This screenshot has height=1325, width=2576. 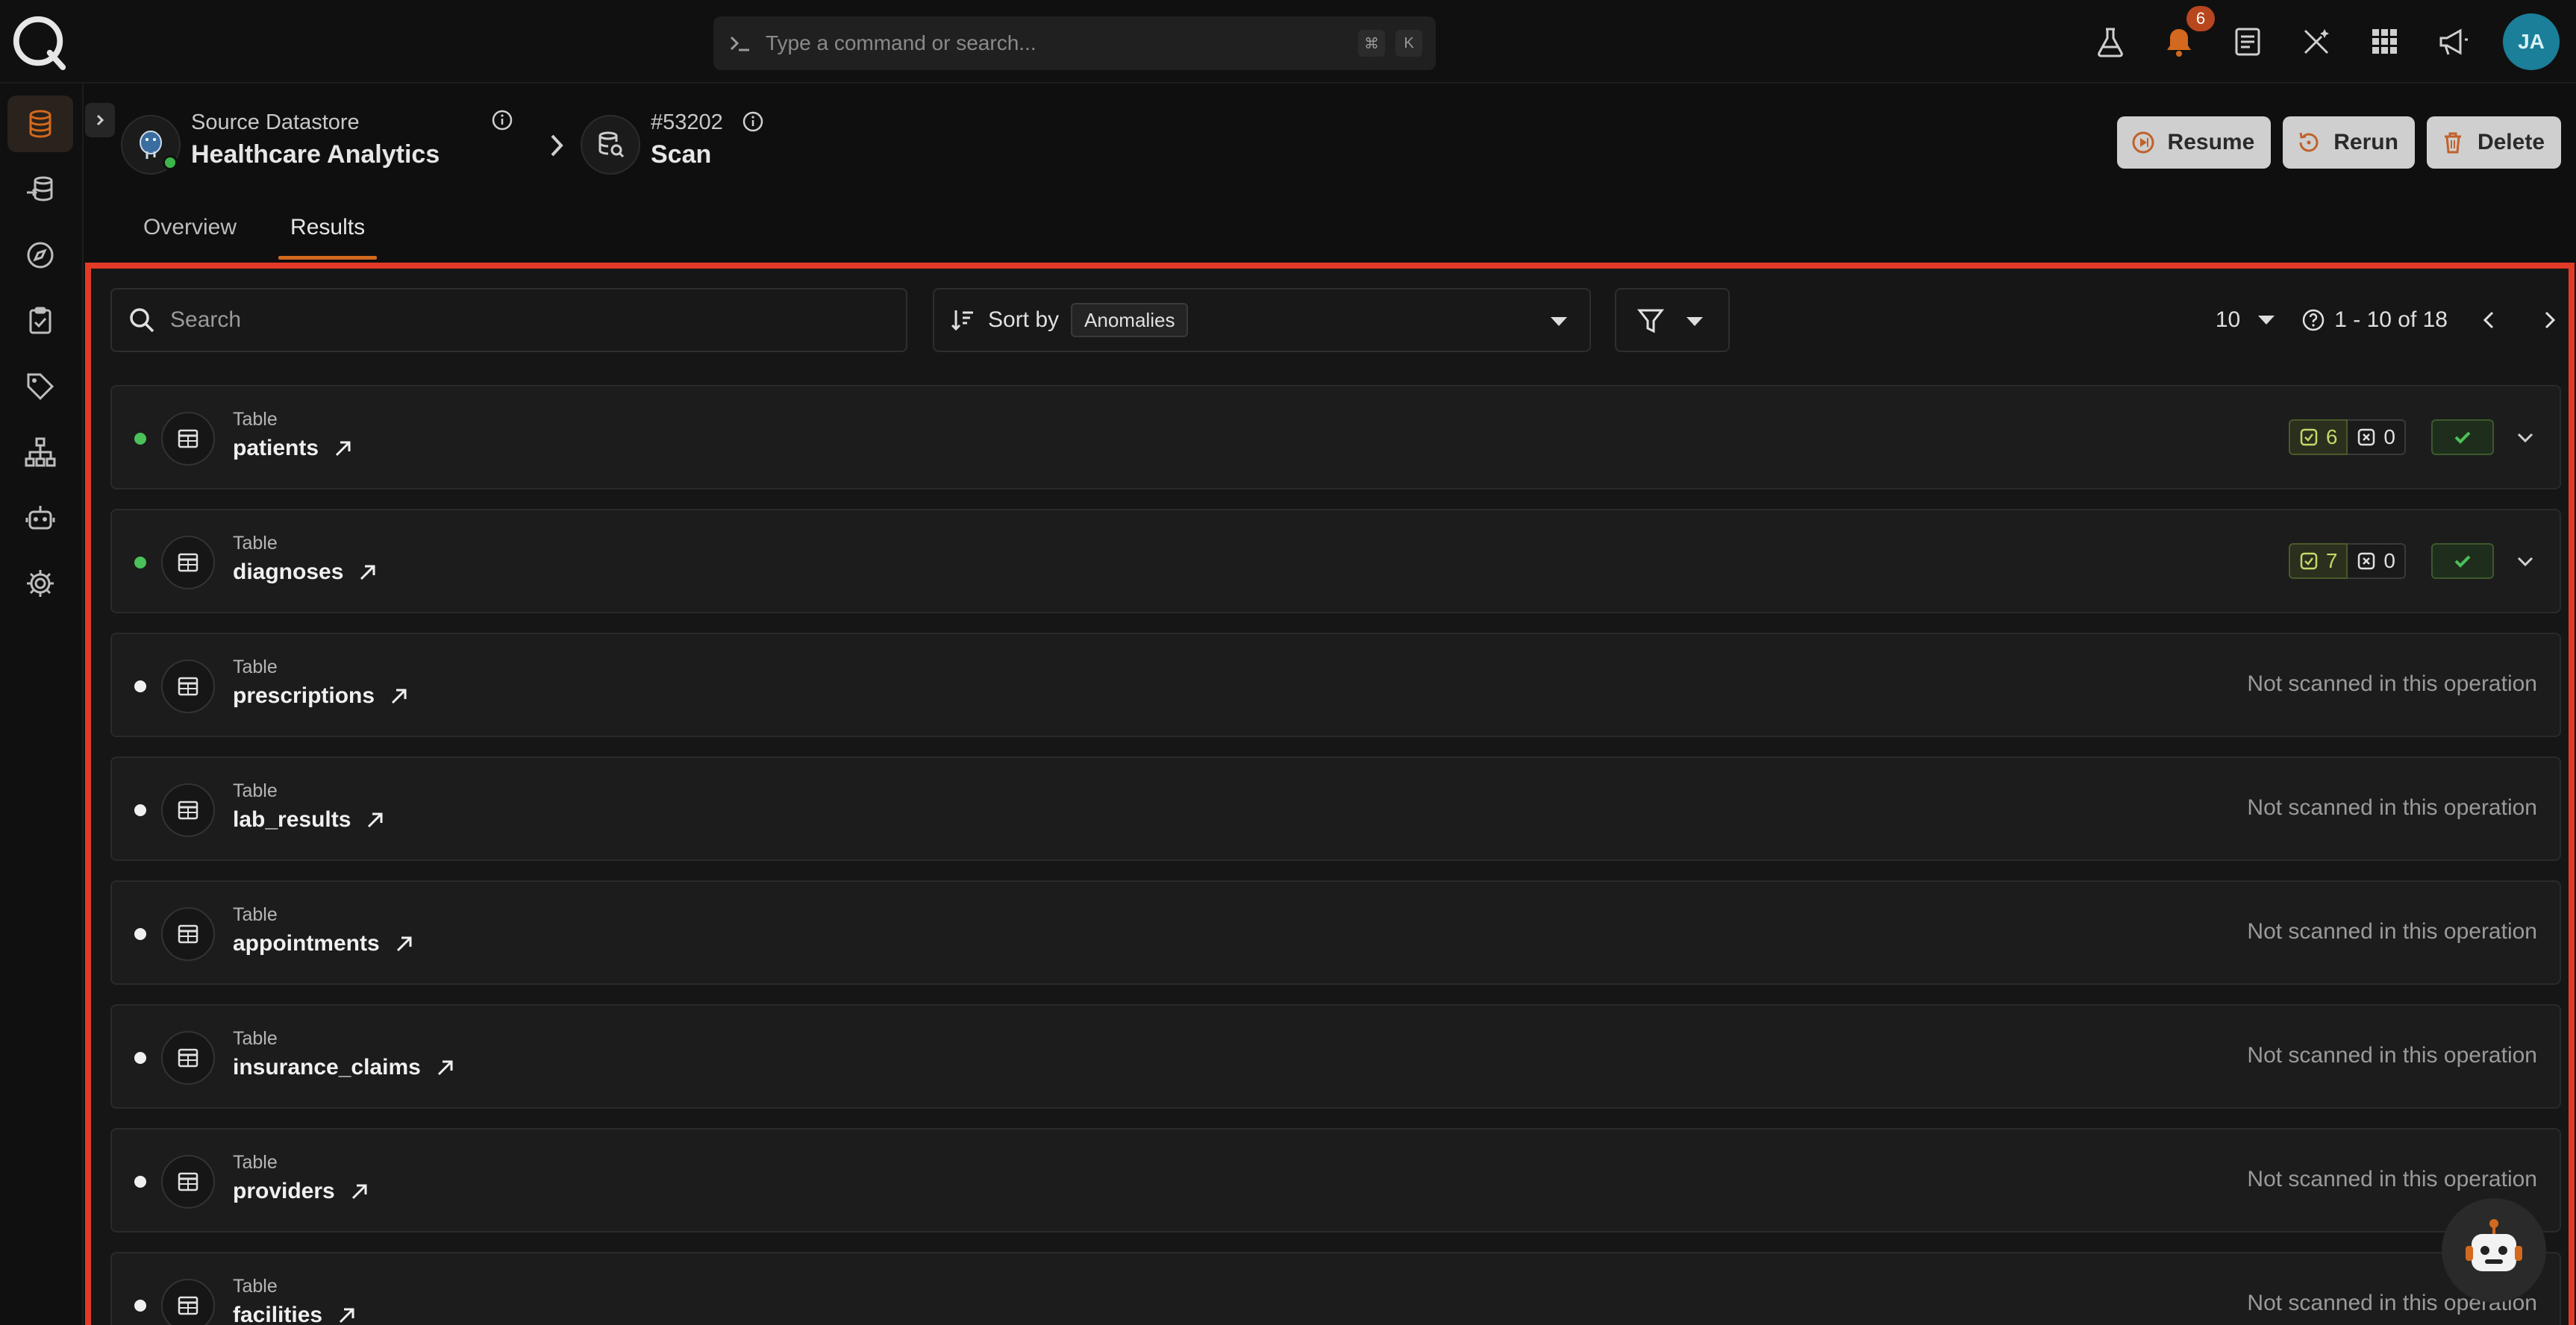 I want to click on sidebar-item-datastores, so click(x=40, y=123).